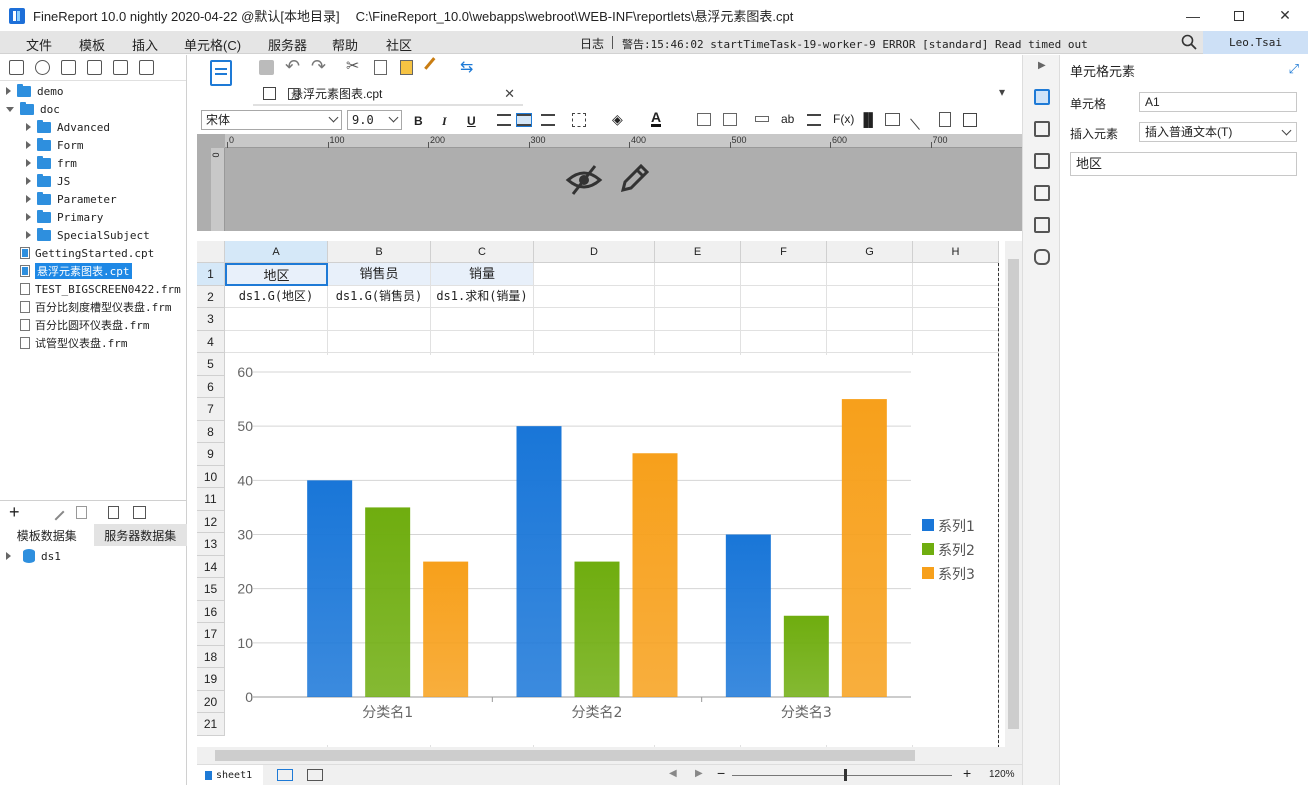 The height and width of the screenshot is (785, 1308). I want to click on cell-b3, so click(379, 319).